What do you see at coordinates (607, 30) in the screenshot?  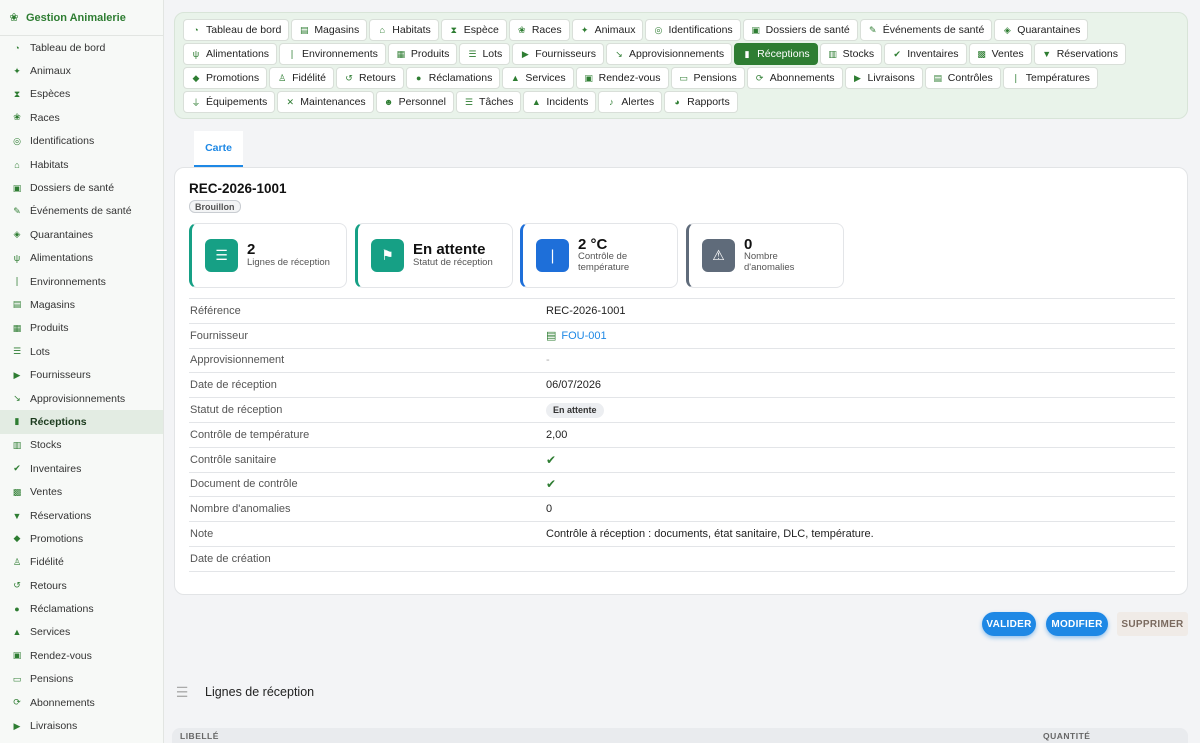 I see `tab-animaux: ✦ Animaux` at bounding box center [607, 30].